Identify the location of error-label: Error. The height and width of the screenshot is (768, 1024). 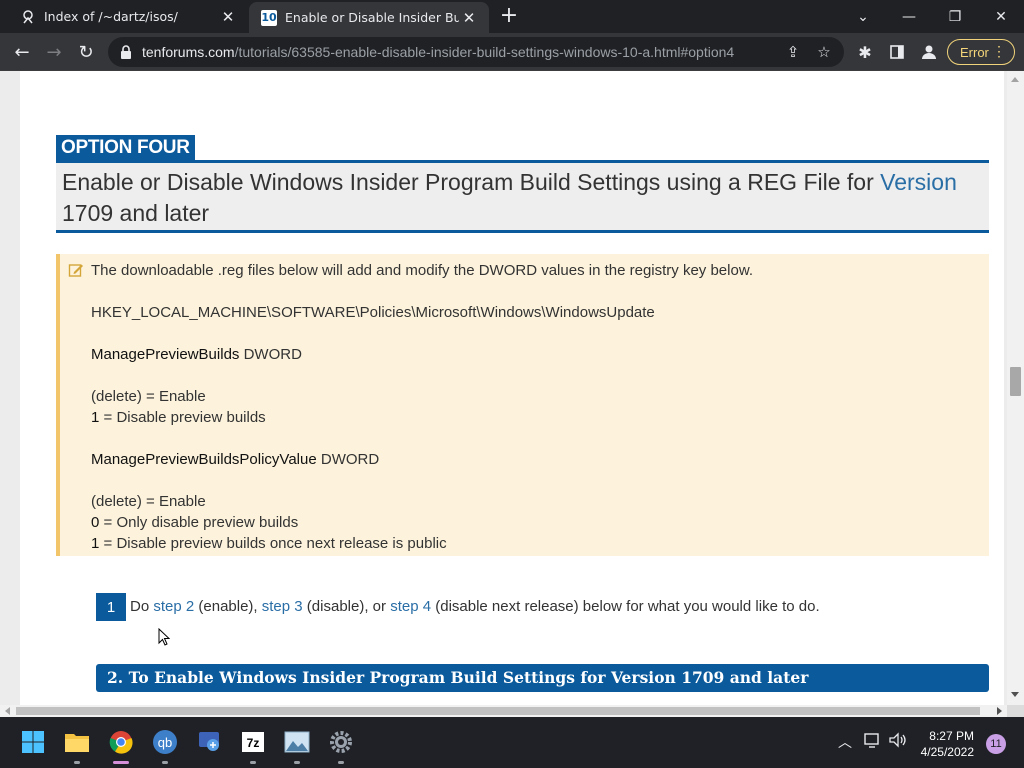
(974, 52).